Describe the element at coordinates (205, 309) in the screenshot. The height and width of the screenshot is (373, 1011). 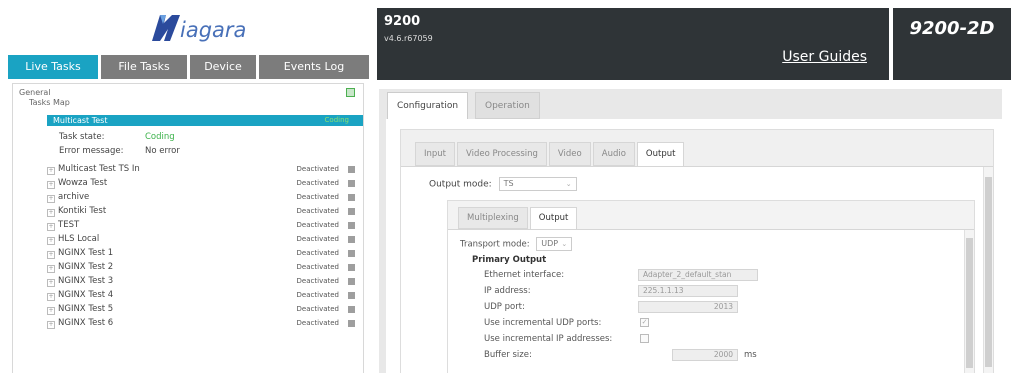
I see `task-row: + NGINX Test 5 Deactivated` at that location.